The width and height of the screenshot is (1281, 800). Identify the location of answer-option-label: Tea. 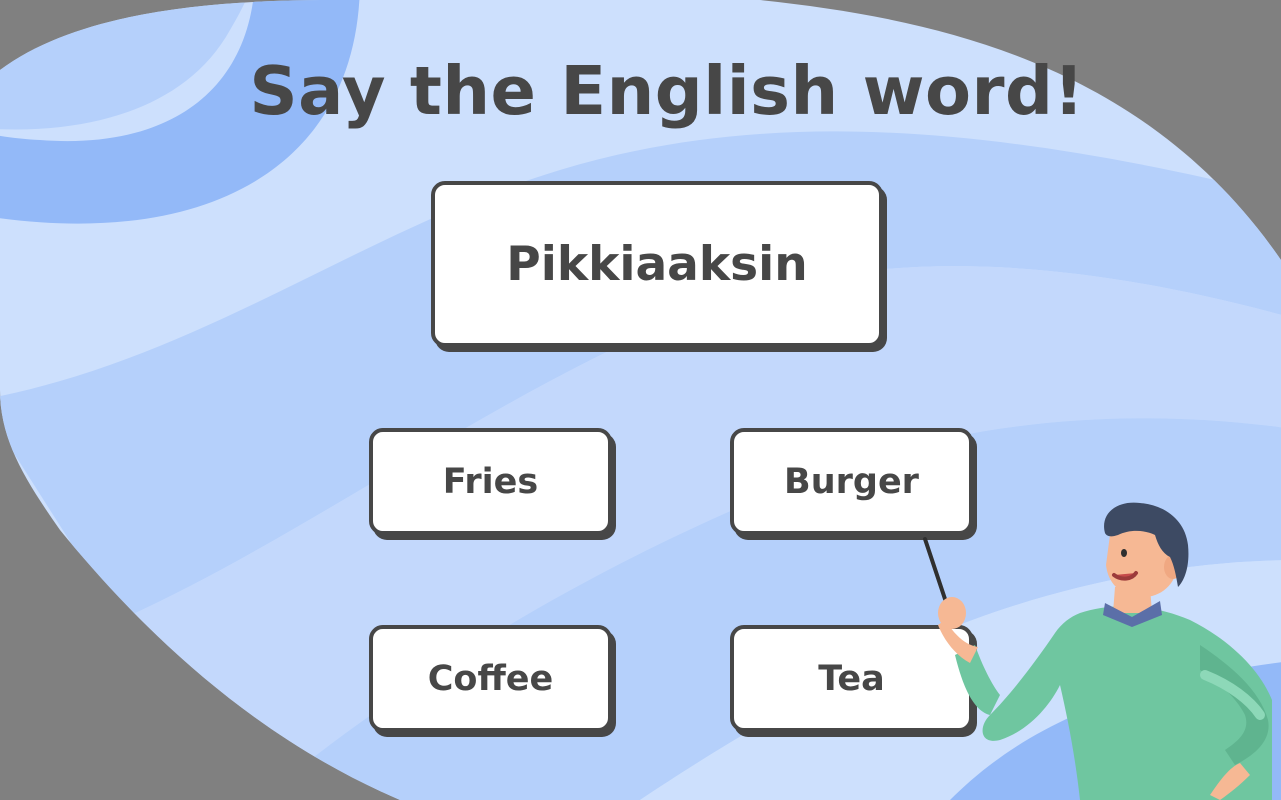
(851, 678).